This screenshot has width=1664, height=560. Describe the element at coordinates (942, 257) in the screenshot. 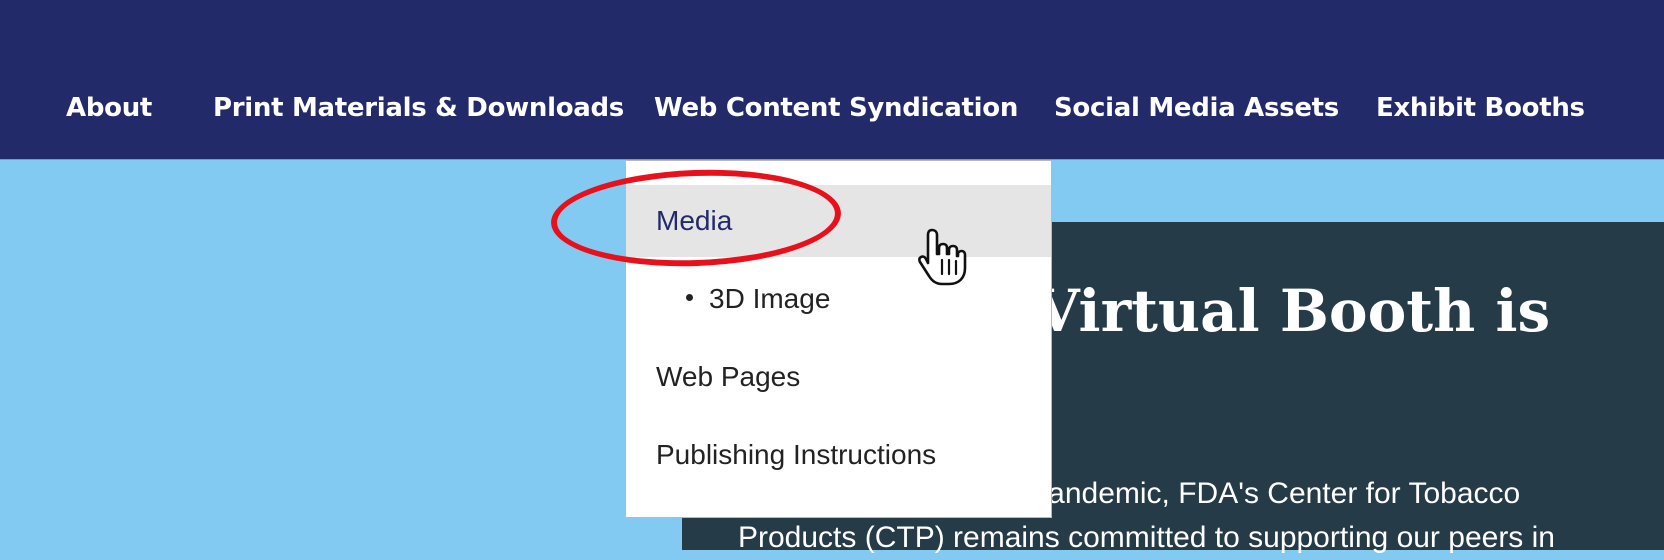

I see `hand-pointer-icon` at that location.